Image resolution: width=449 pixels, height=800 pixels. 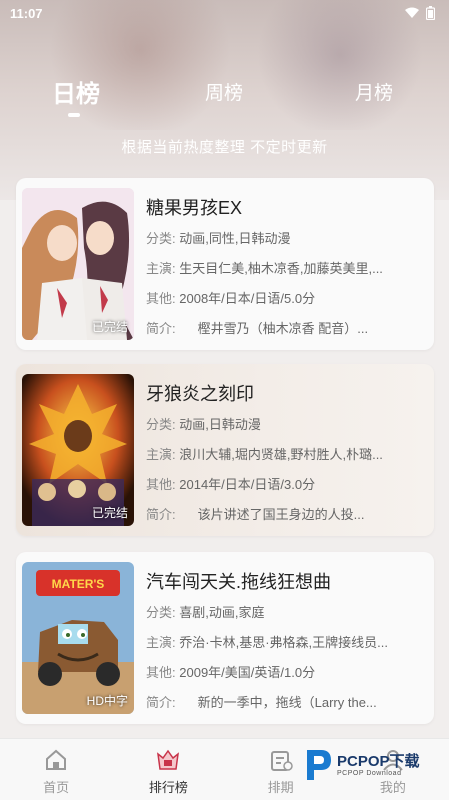 What do you see at coordinates (205, 612) in the screenshot?
I see `item-category: 分类: 喜剧,动画,家庭` at bounding box center [205, 612].